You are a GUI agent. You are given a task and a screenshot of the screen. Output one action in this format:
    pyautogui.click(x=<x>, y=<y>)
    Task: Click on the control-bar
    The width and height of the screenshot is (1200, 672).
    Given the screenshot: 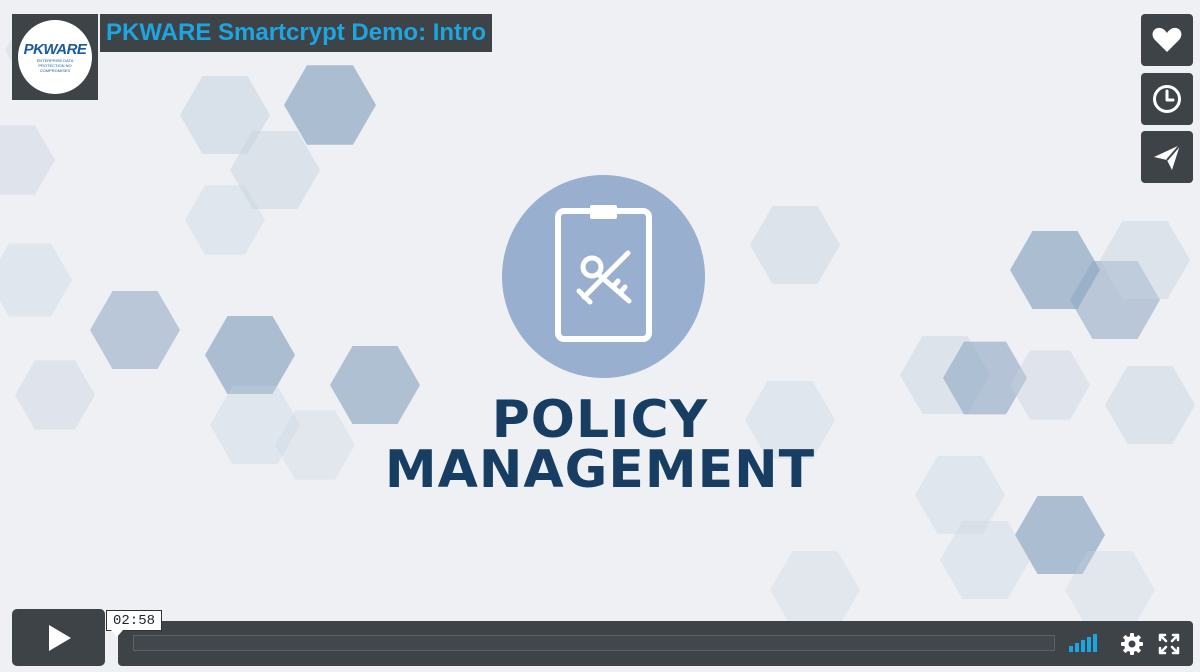 What is the action you would take?
    pyautogui.click(x=655, y=643)
    